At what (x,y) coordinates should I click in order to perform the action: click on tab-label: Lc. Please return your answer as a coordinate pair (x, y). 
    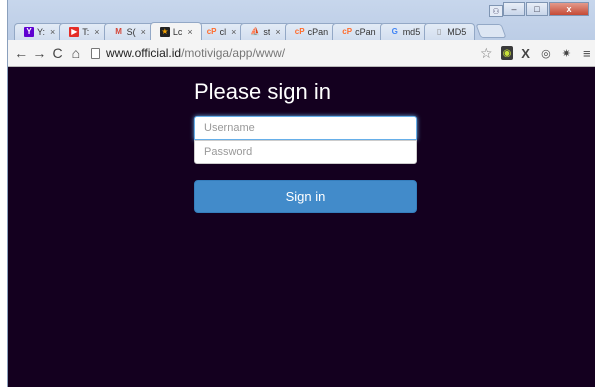
    Looking at the image, I should click on (177, 31).